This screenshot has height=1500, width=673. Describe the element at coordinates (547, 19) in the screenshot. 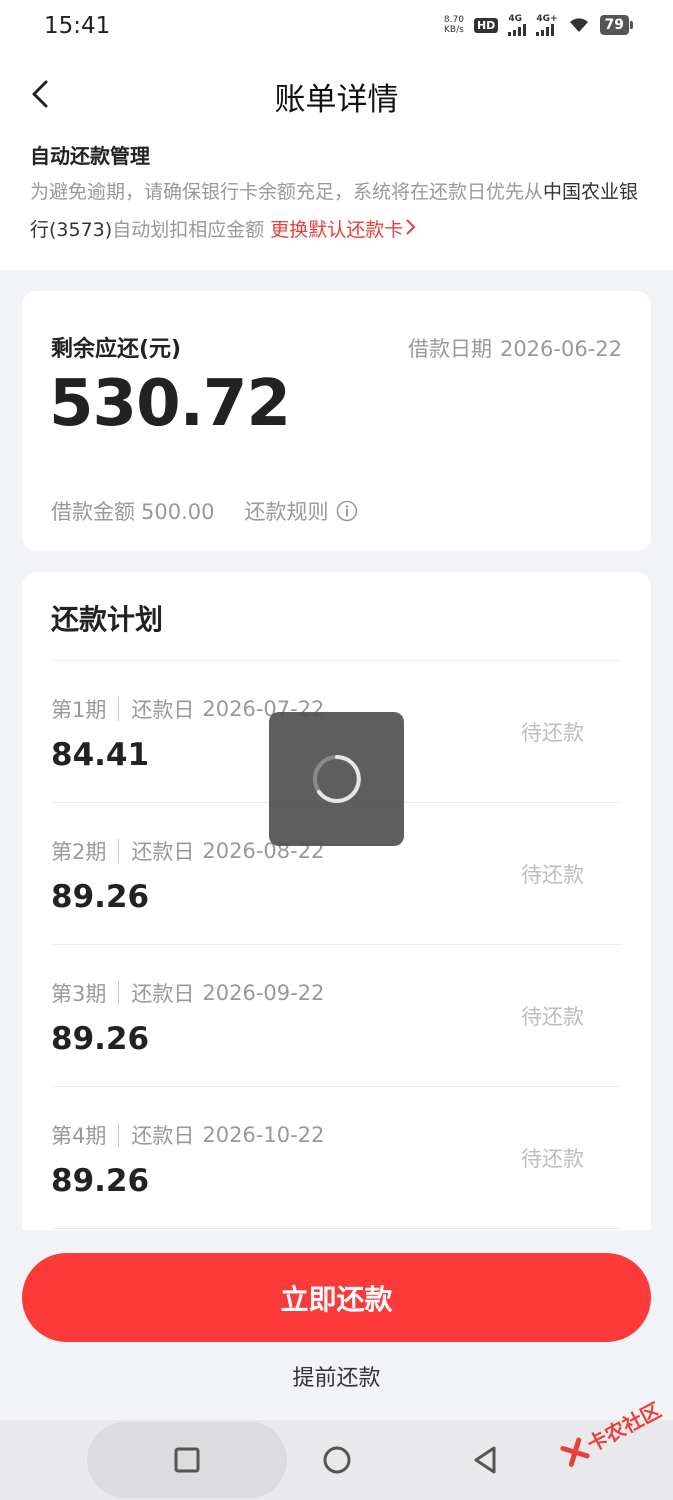

I see `sim2-label: 4G+` at that location.